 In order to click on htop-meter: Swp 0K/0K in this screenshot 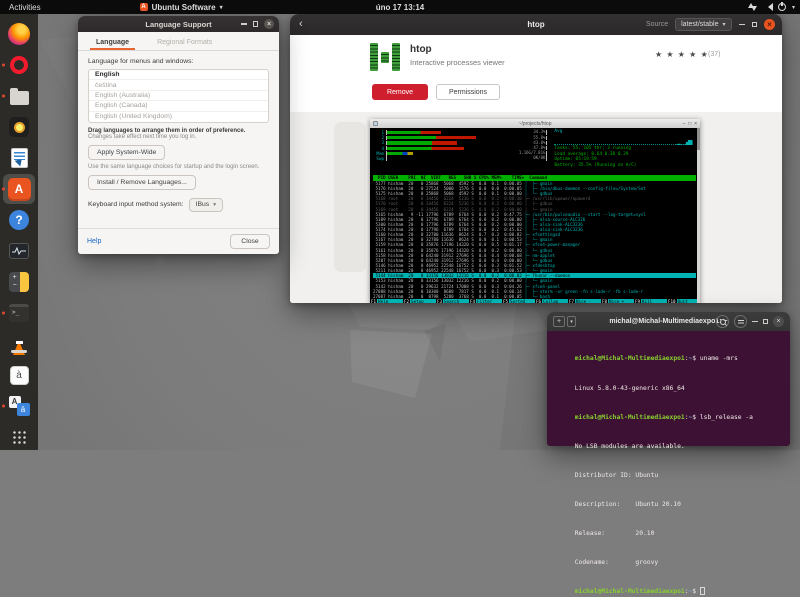, I will do `click(462, 158)`.